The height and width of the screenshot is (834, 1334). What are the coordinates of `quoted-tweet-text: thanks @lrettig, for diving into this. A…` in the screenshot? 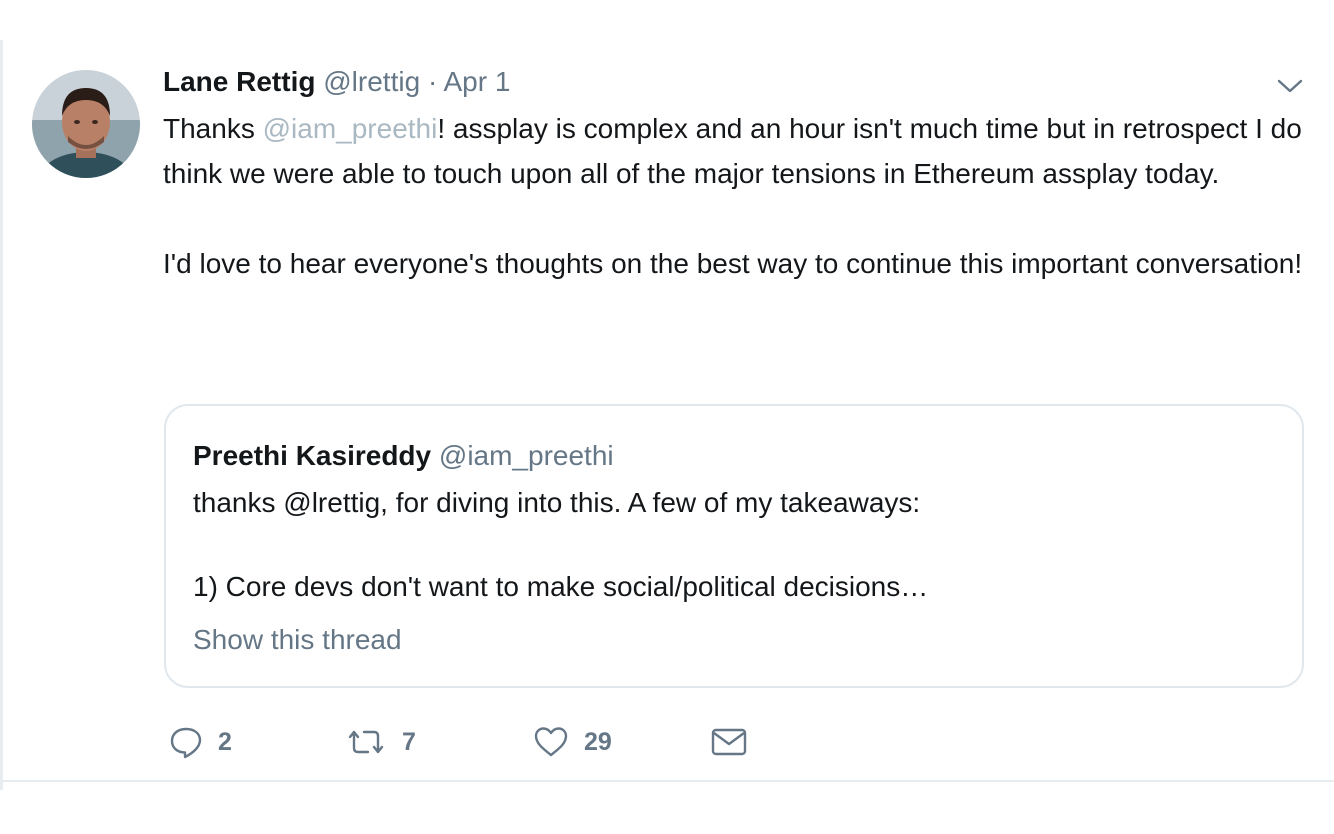 It's located at (561, 544).